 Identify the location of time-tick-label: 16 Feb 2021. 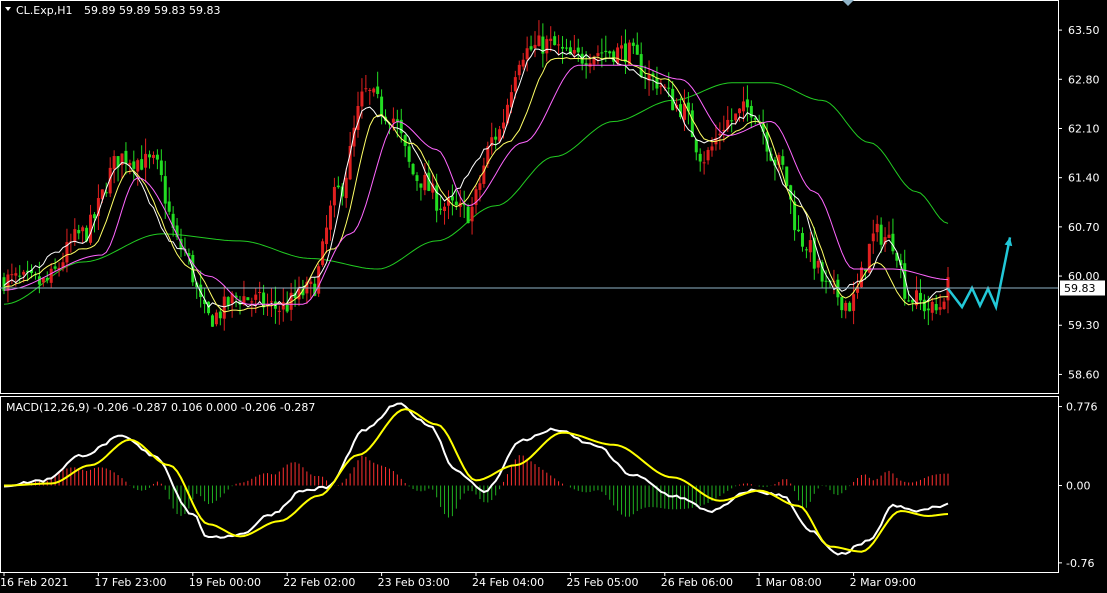
(34, 582).